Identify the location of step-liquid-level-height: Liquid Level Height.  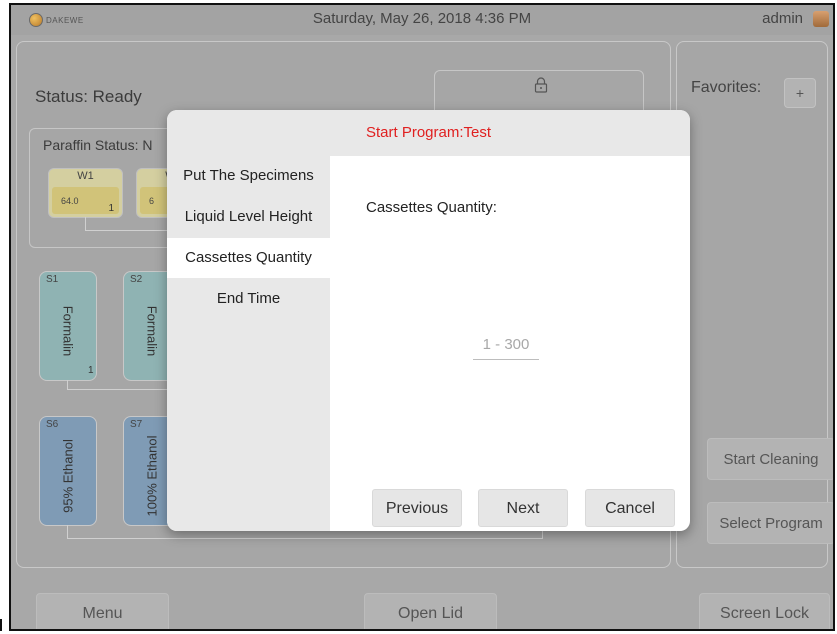
(248, 217).